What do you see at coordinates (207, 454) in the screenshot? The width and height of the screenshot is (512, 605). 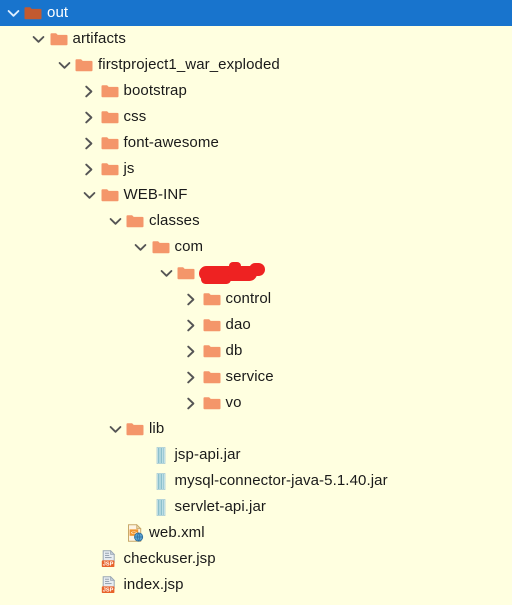 I see `tree-row-label: jsp-api.jar` at bounding box center [207, 454].